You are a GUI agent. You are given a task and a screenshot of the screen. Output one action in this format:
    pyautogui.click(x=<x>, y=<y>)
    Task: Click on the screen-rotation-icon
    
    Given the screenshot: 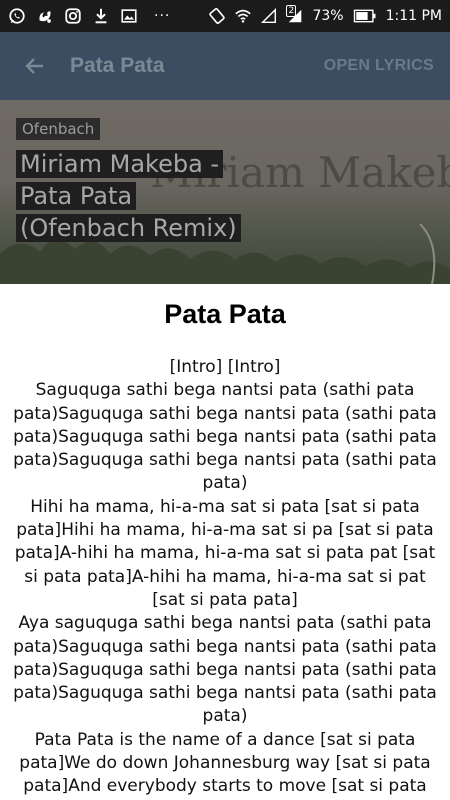 What is the action you would take?
    pyautogui.click(x=217, y=16)
    